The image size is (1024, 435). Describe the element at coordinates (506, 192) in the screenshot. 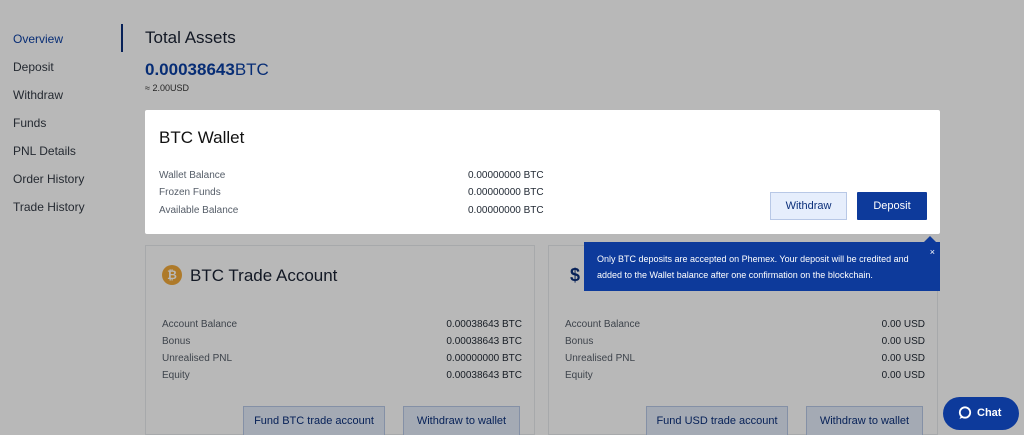

I see `frozen-funds-value: 0.00000000 BTC` at that location.